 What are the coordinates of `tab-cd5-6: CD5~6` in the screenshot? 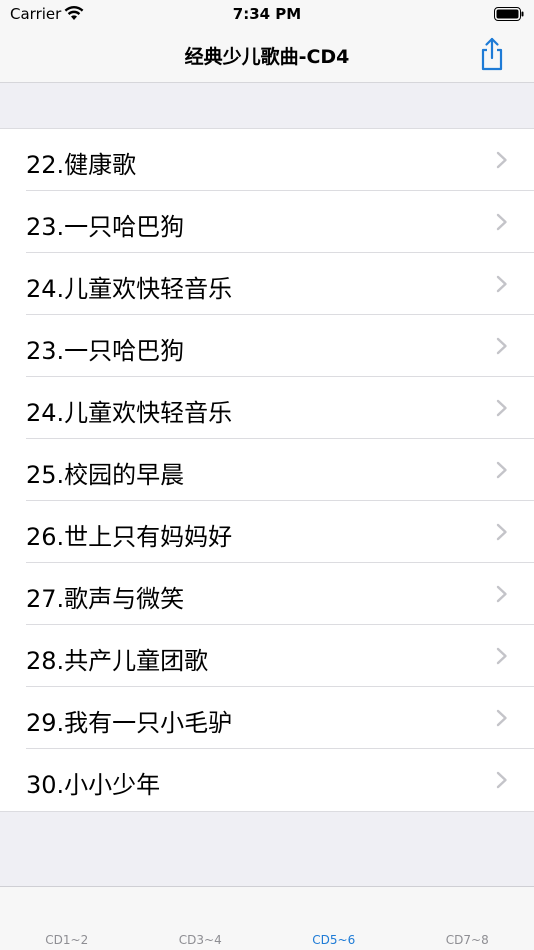 It's located at (334, 940).